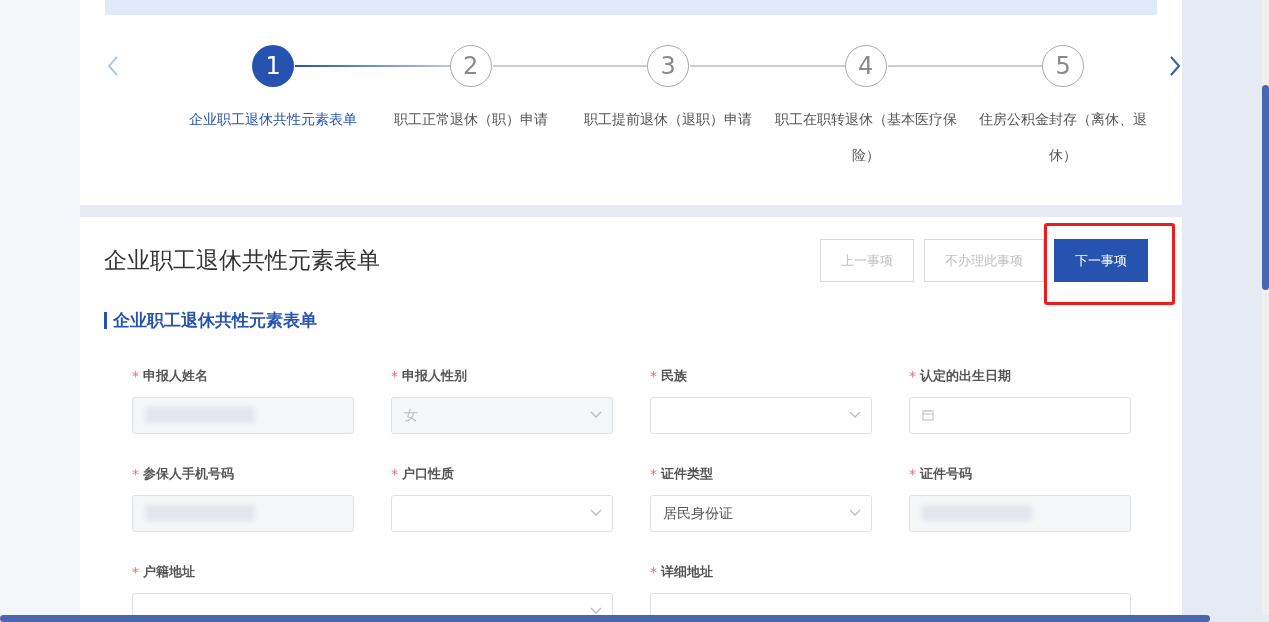  What do you see at coordinates (434, 376) in the screenshot?
I see `field-label: 申报人性别` at bounding box center [434, 376].